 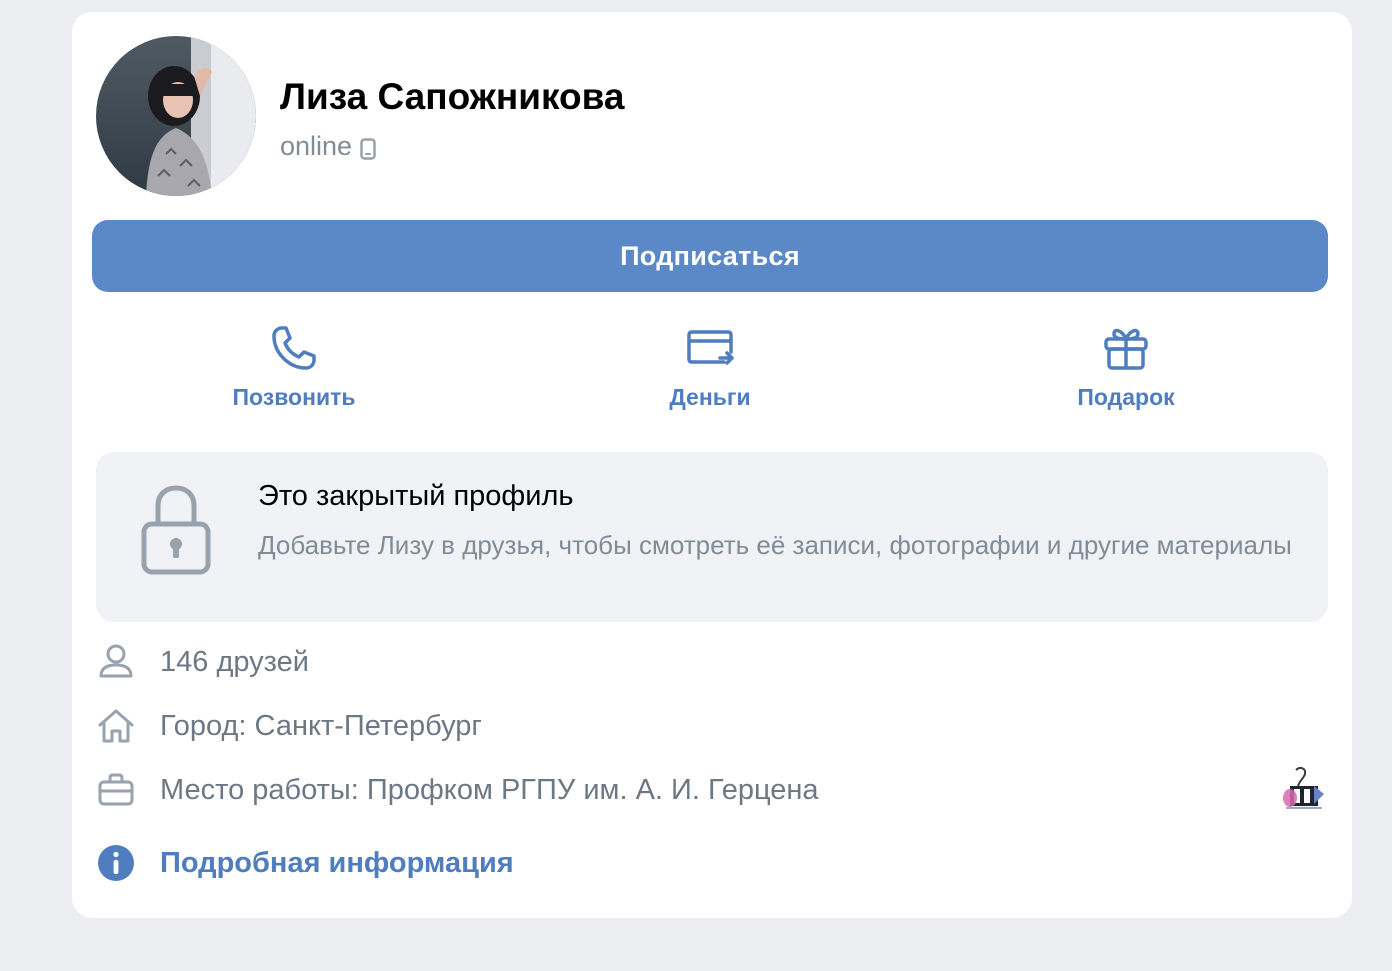 I want to click on lock-icon, so click(x=176, y=530).